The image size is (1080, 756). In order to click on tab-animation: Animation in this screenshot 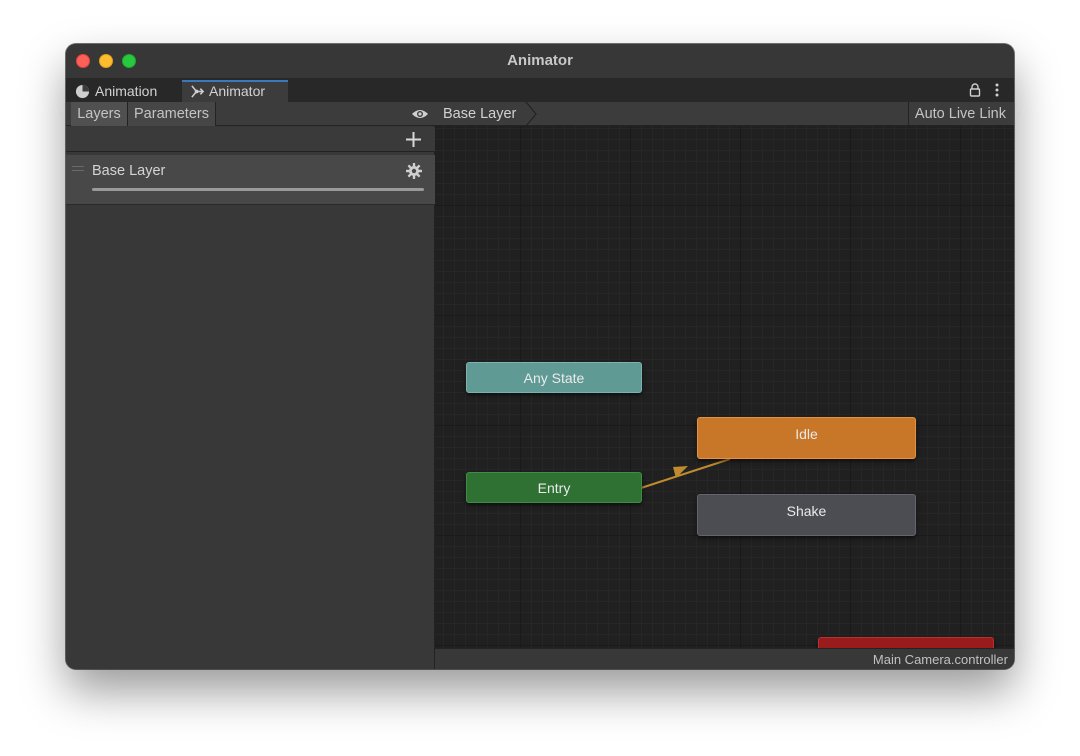, I will do `click(124, 91)`.